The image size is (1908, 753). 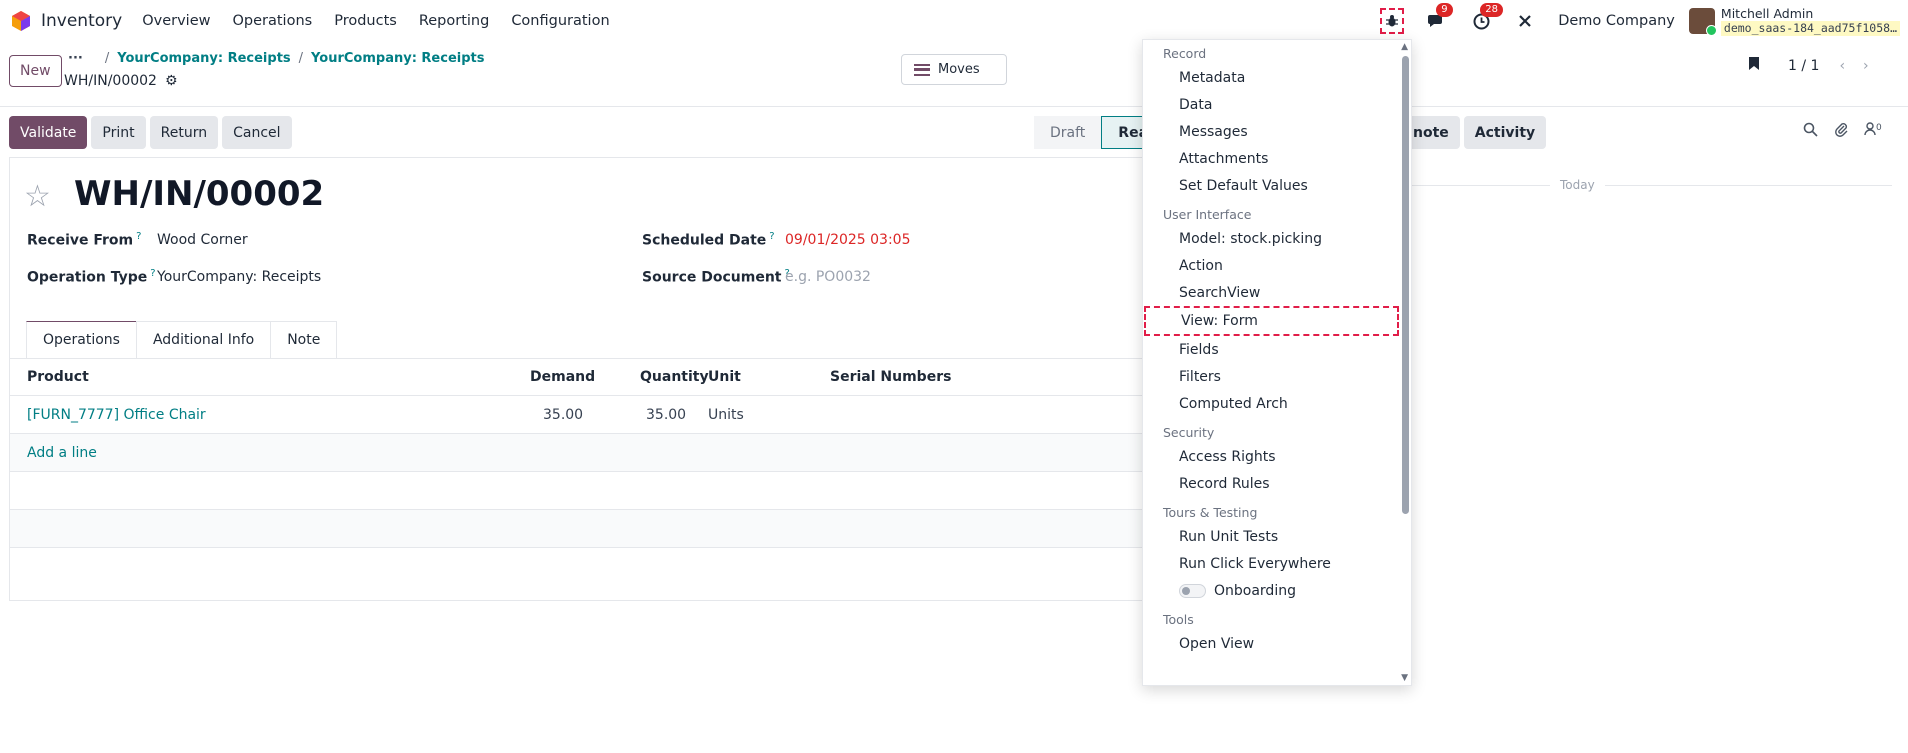 I want to click on record-name-text: WH/IN/00002, so click(x=110, y=81).